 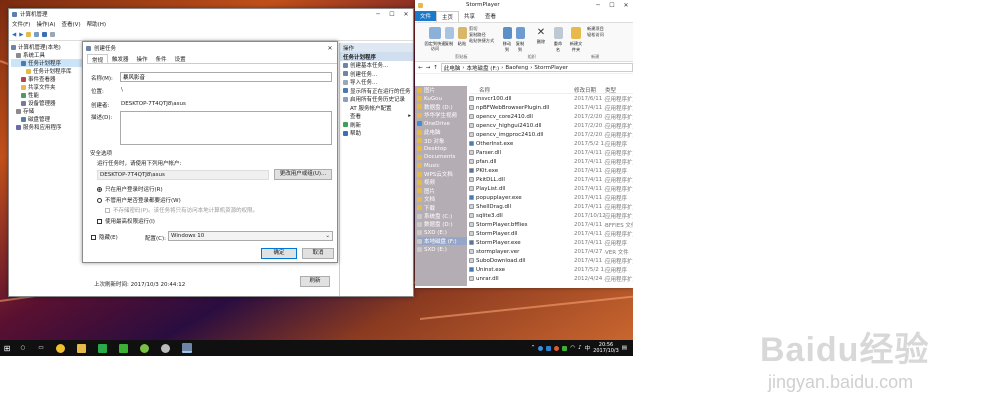 What do you see at coordinates (420, 68) in the screenshot?
I see `nav-back-icon: ←` at bounding box center [420, 68].